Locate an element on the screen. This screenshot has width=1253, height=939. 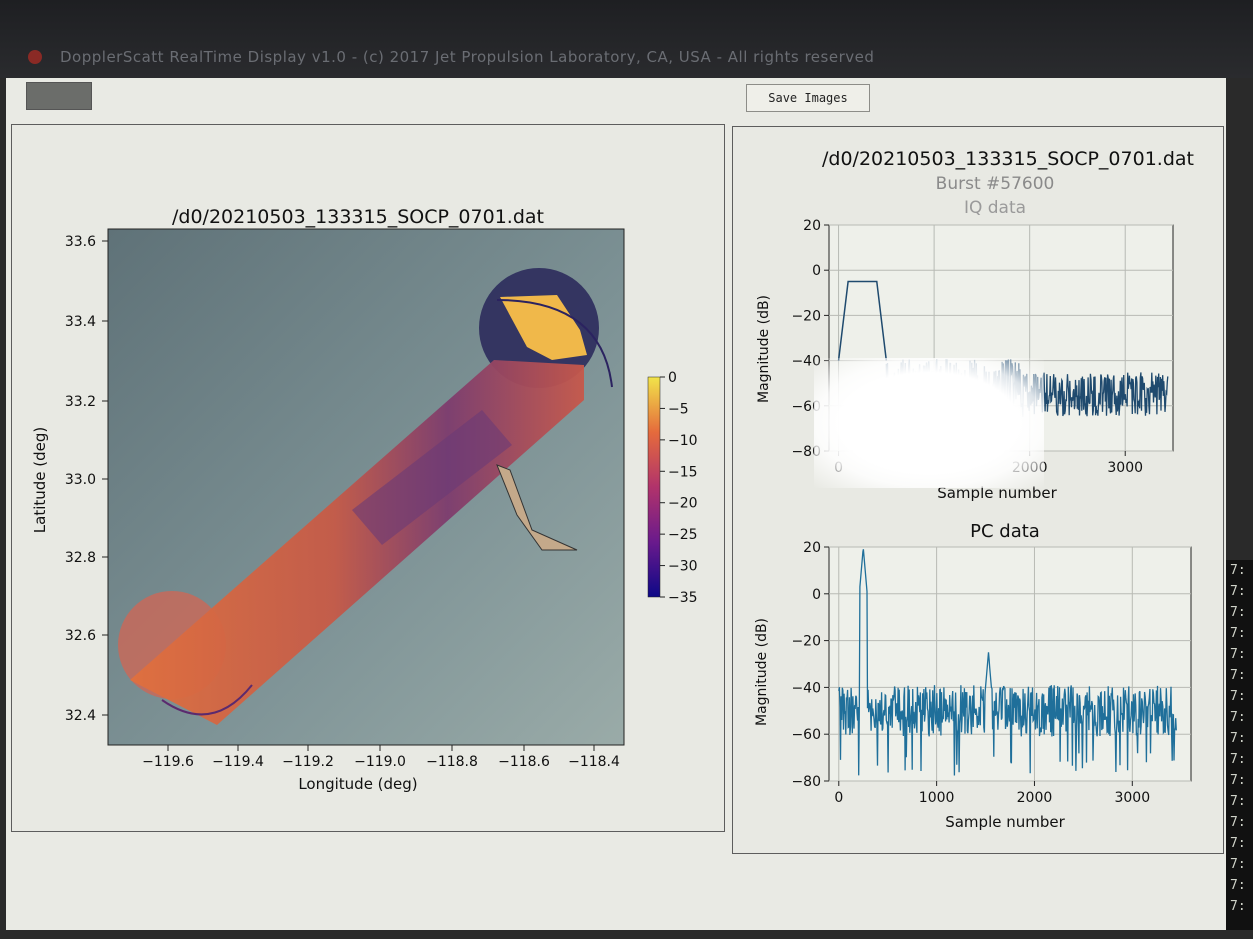
colorbar-tick-label: −15 is located at coordinates (683, 472).